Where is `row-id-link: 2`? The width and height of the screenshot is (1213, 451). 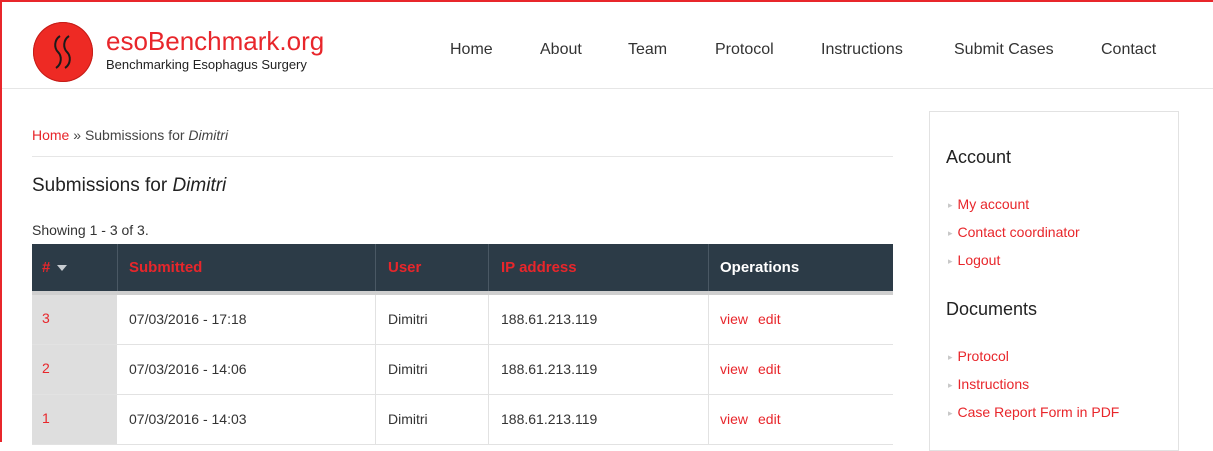 row-id-link: 2 is located at coordinates (46, 368).